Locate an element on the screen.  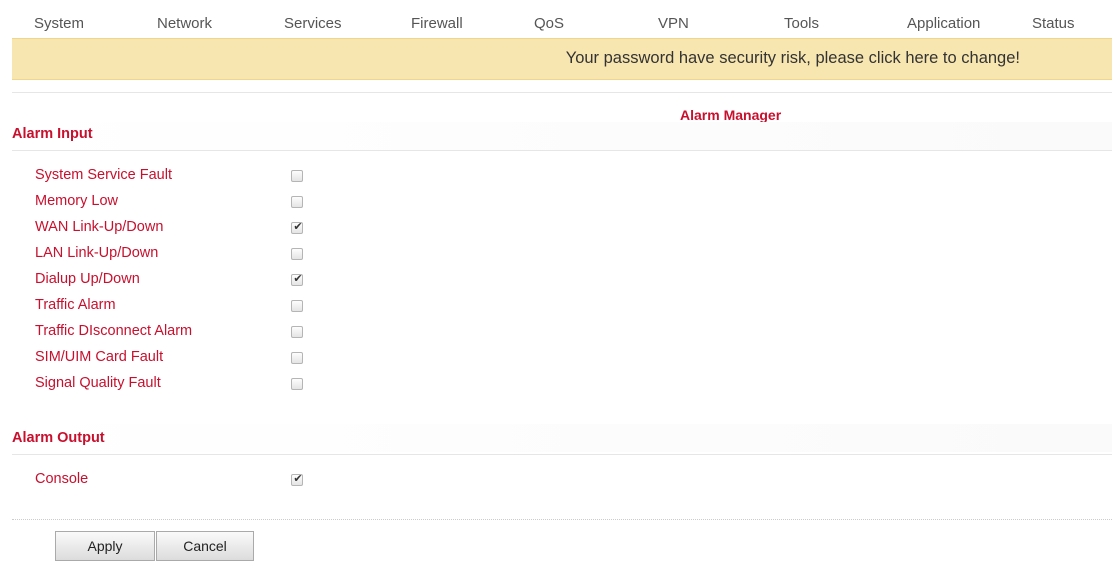
alarm-input-label: WAN Link-Up/Down is located at coordinates (99, 227).